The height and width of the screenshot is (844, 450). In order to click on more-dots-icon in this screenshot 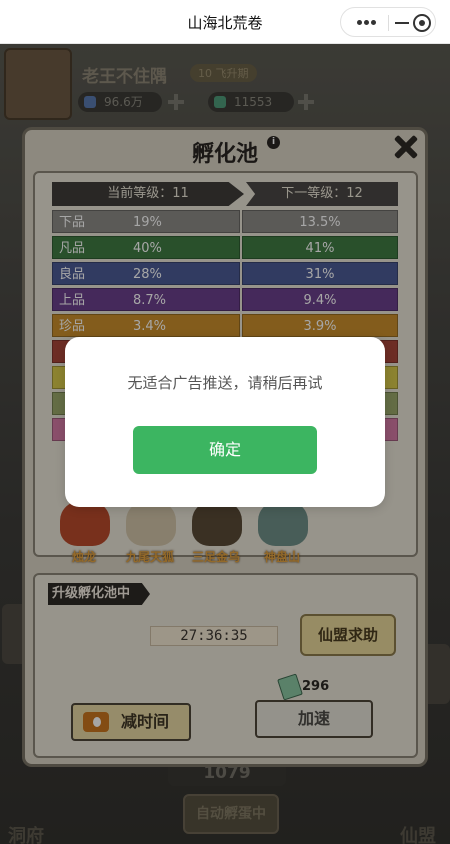, I will do `click(366, 23)`.